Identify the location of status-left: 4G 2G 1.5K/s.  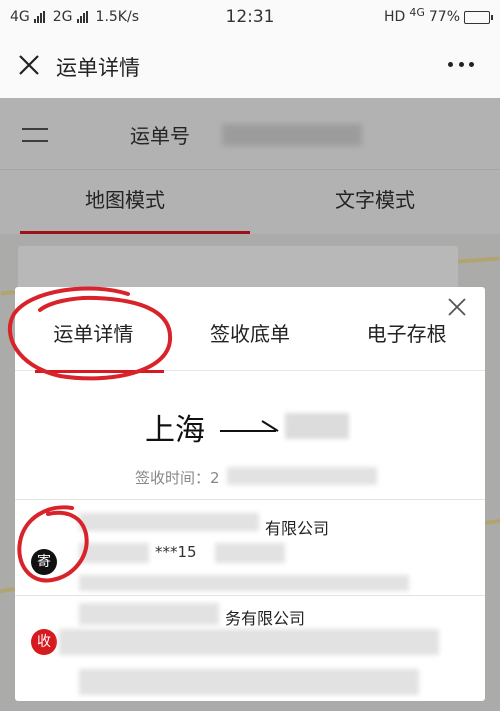
(110, 17).